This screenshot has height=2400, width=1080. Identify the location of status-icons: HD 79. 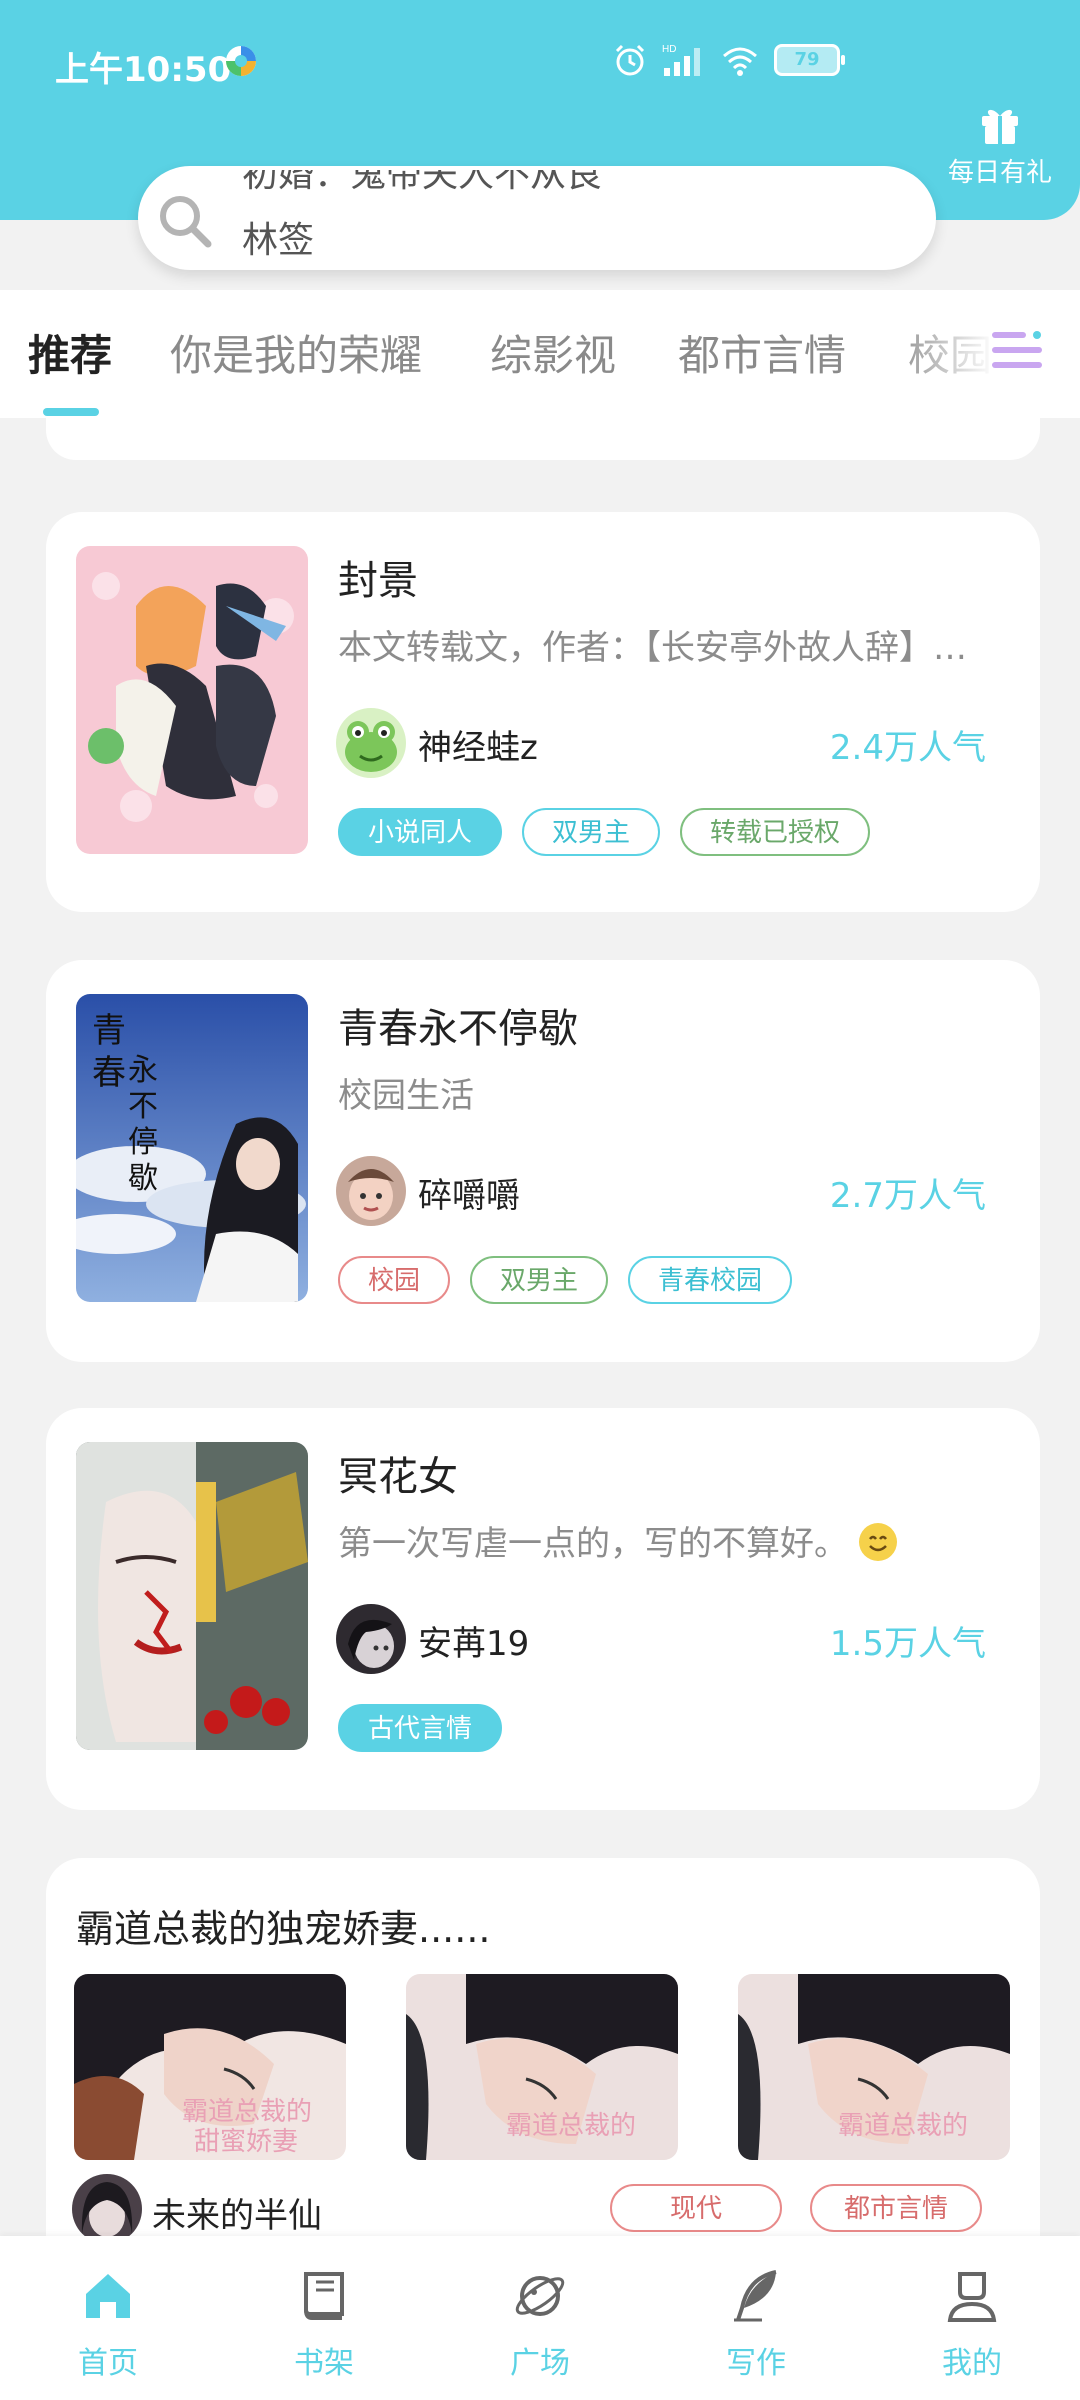
(728, 60).